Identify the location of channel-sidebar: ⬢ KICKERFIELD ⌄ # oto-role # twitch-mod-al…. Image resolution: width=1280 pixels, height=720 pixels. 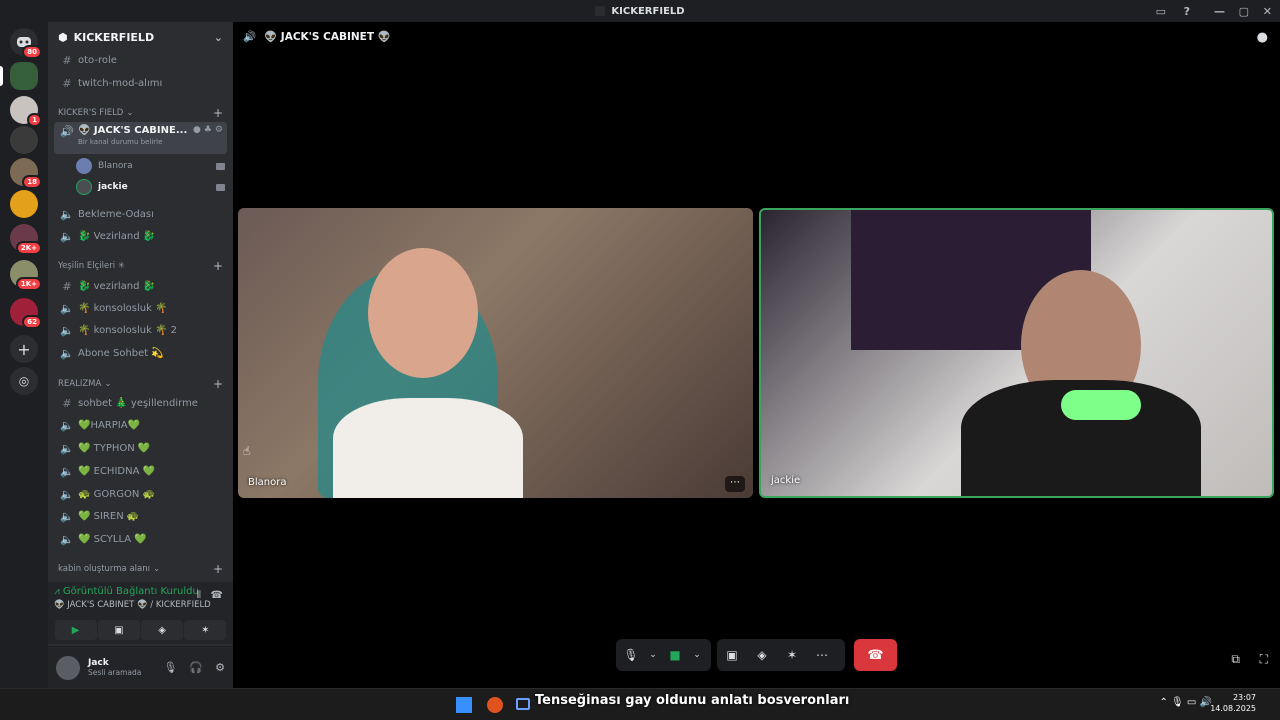
(140, 355).